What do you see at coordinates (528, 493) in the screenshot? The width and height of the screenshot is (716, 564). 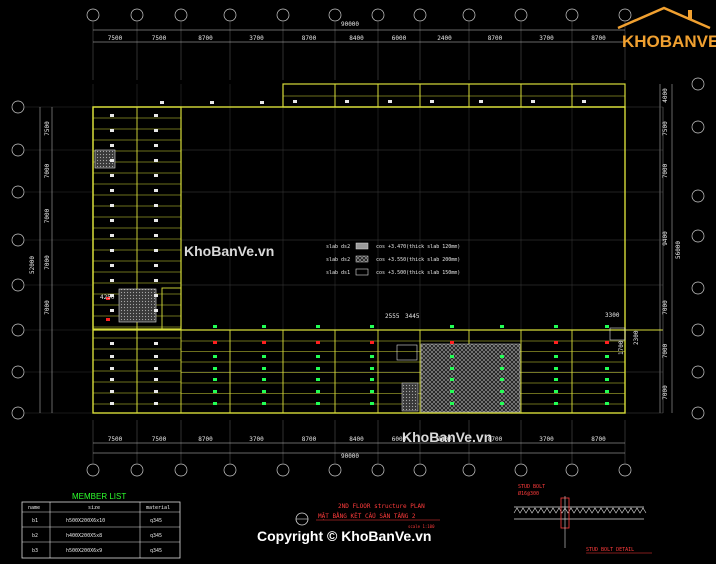 I see `stud-bolt-spec: Ø16@300` at bounding box center [528, 493].